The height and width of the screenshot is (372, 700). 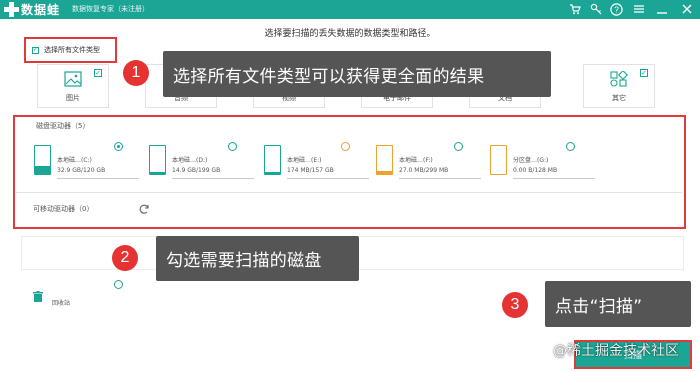 What do you see at coordinates (416, 160) in the screenshot?
I see `disk-name: 本地磁…(F:)` at bounding box center [416, 160].